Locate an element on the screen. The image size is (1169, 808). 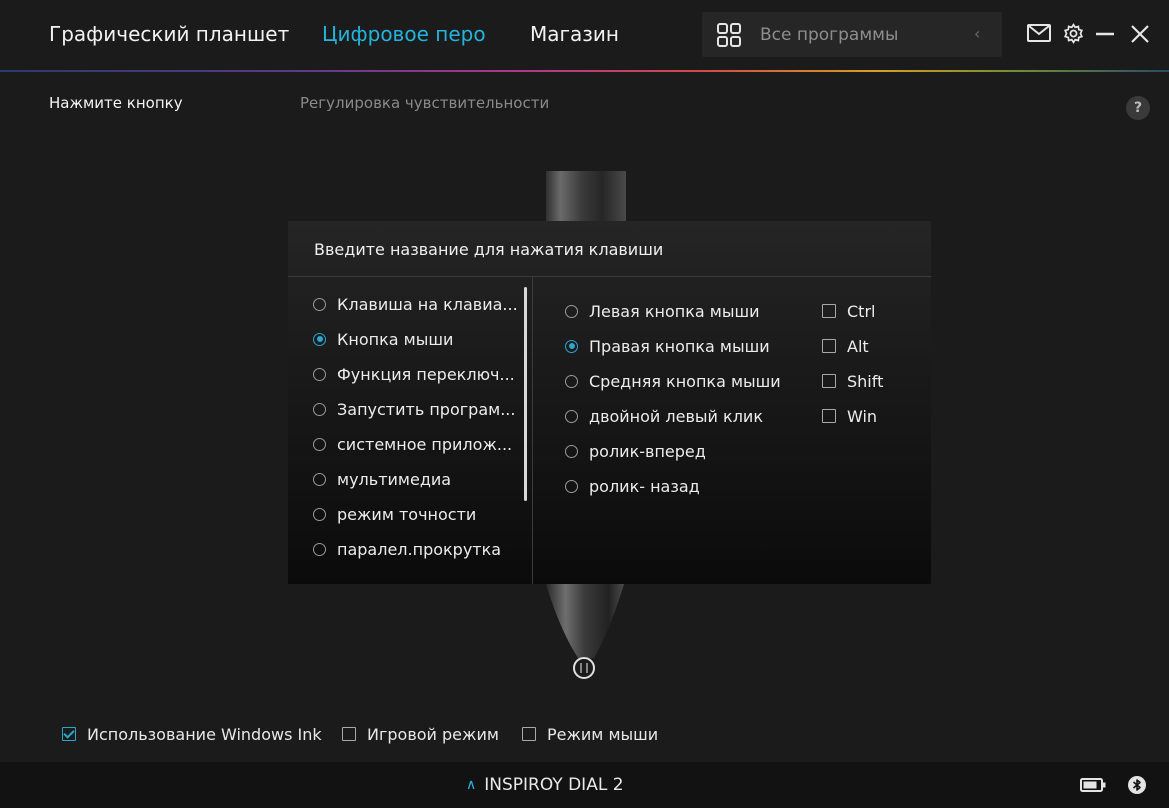
modifier-ctrl: Ctrl is located at coordinates (848, 311).